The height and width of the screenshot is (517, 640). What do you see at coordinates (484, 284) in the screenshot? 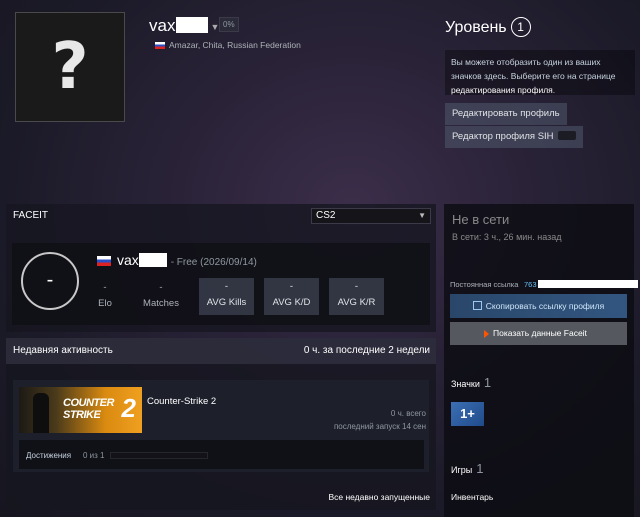
I see `permalink-label: Постоянная ссылка` at bounding box center [484, 284].